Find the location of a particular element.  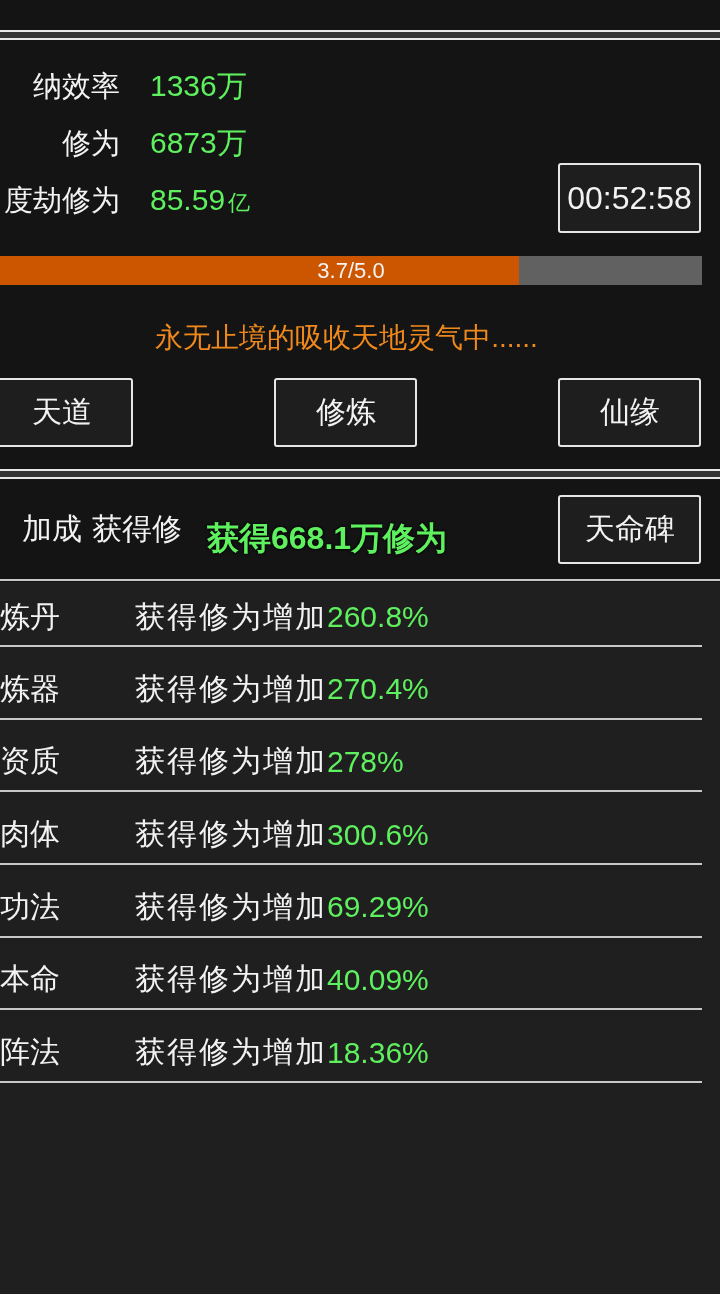

nav-button: 天道 is located at coordinates (66, 412).